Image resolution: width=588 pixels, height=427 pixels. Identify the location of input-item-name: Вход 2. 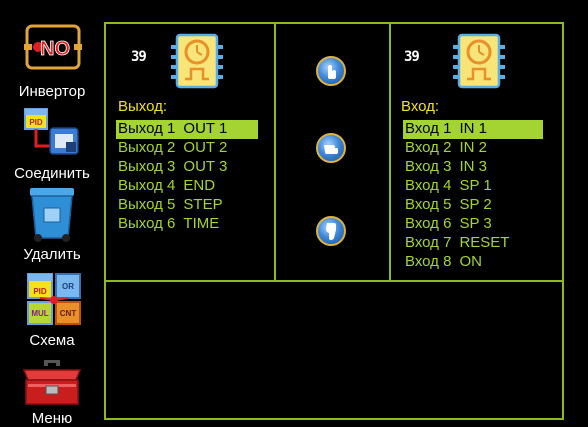
(428, 147).